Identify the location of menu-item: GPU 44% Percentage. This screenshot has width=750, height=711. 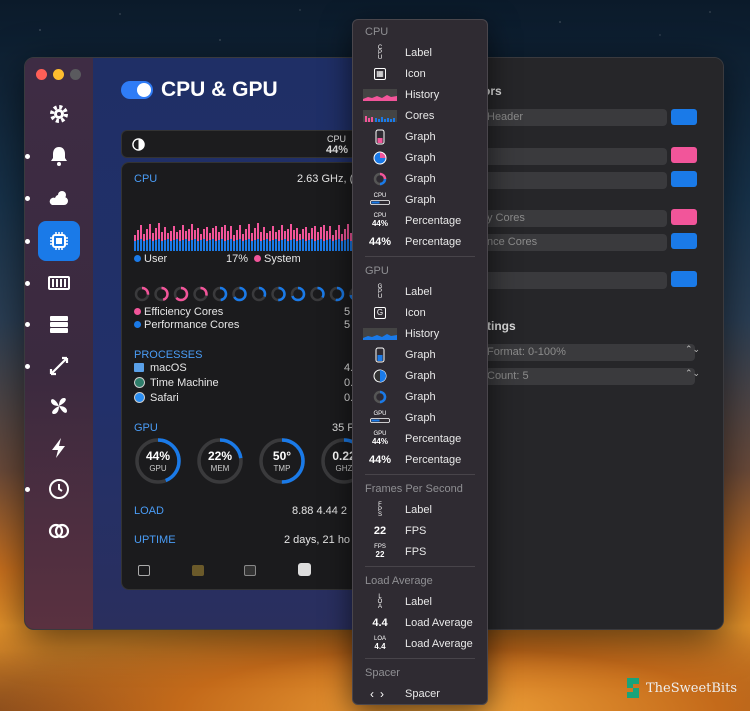
(422, 439).